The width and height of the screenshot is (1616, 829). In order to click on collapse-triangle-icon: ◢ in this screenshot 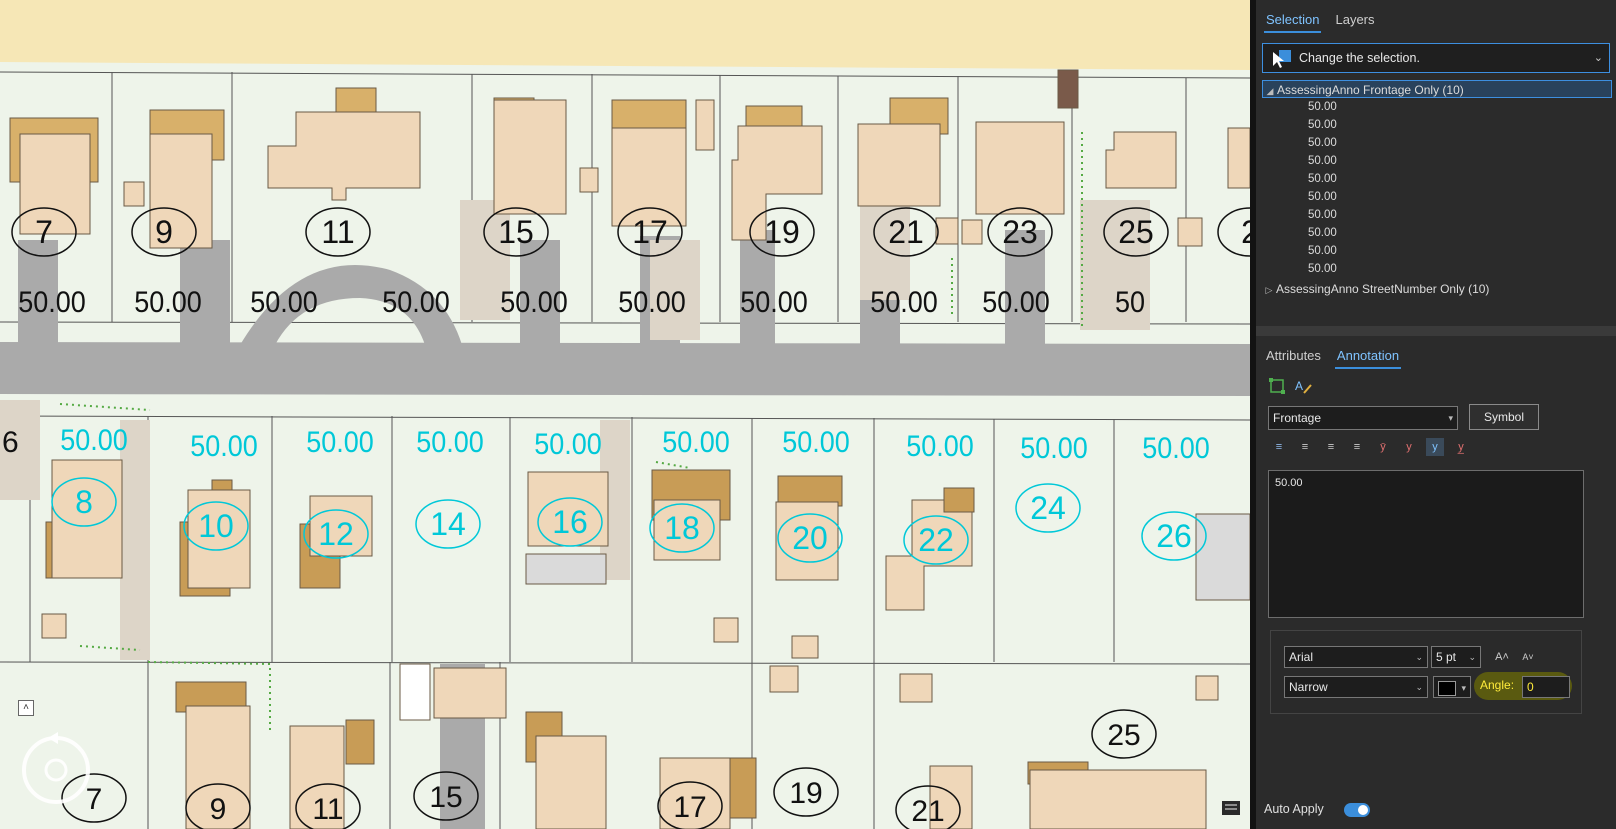, I will do `click(1270, 91)`.